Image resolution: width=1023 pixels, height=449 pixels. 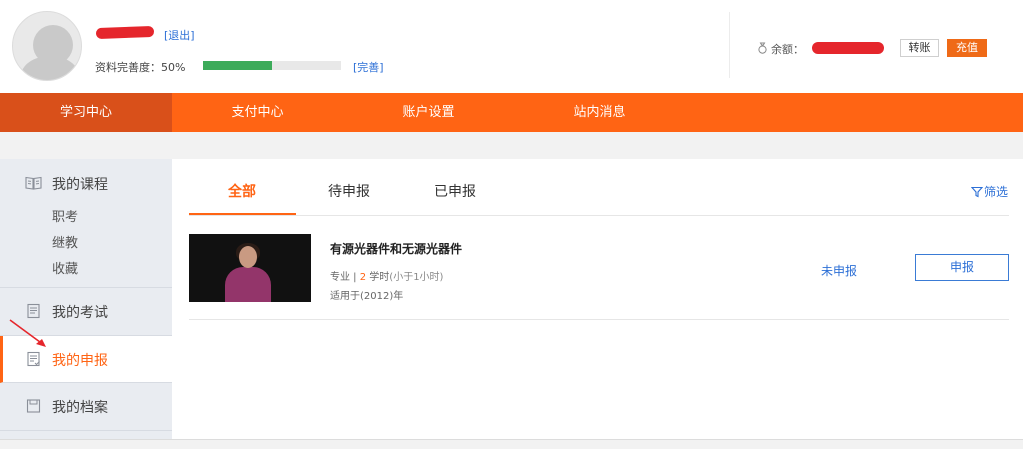 I want to click on filter-button: 筛选, so click(x=989, y=191).